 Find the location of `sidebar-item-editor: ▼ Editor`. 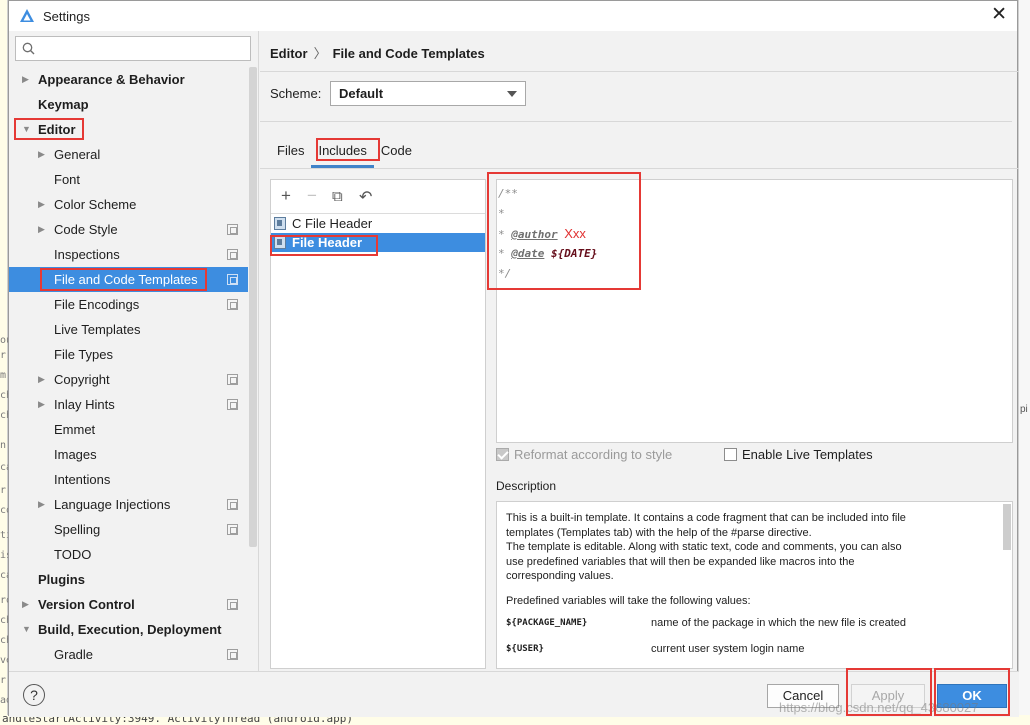

sidebar-item-editor: ▼ Editor is located at coordinates (128, 129).